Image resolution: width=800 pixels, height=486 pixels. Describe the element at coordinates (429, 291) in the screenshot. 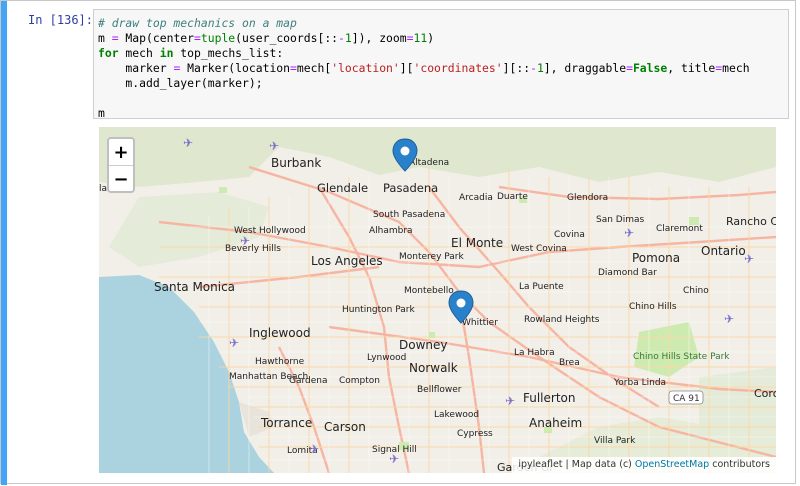

I see `place-montebello: Montebello` at that location.